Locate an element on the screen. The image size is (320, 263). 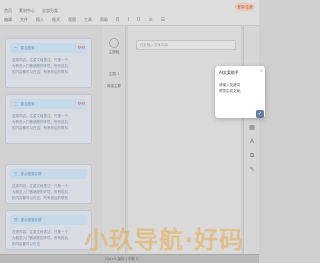
menu-row-bottom: 编辑 文件 插入 格式 视图 工具 帮助 B I U ≡ ☰ is located at coordinates (84, 20).